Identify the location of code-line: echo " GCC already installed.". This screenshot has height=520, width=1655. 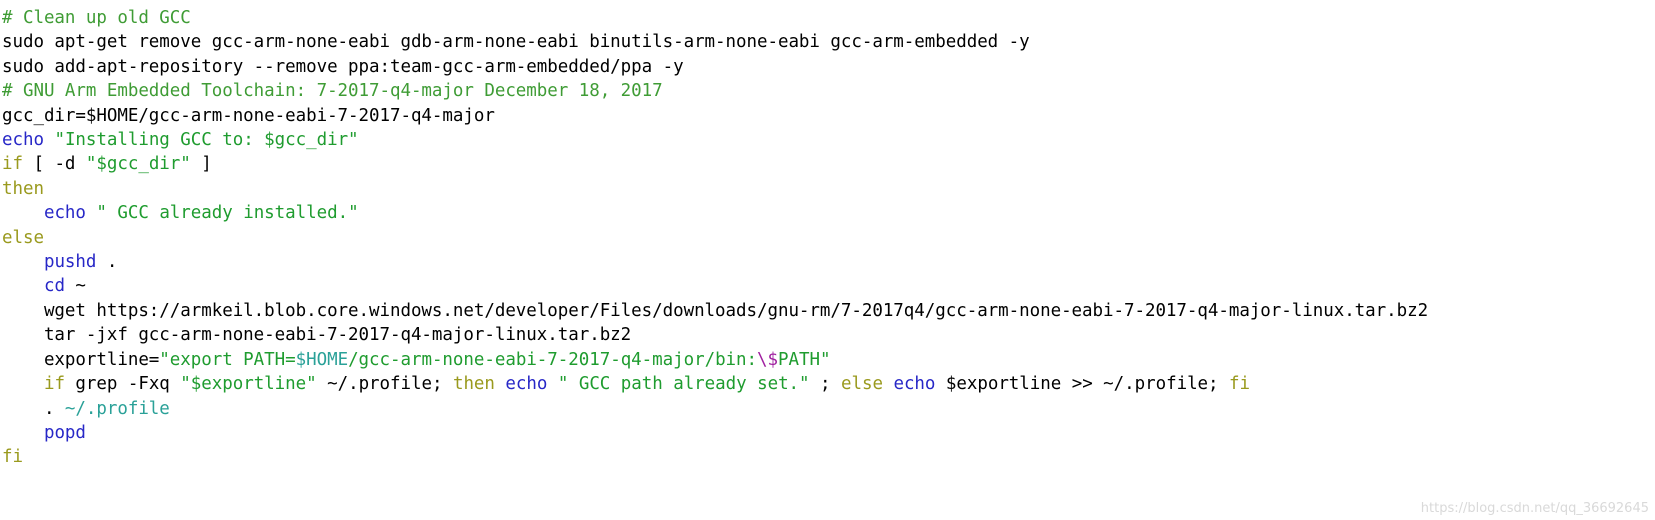
(828, 213).